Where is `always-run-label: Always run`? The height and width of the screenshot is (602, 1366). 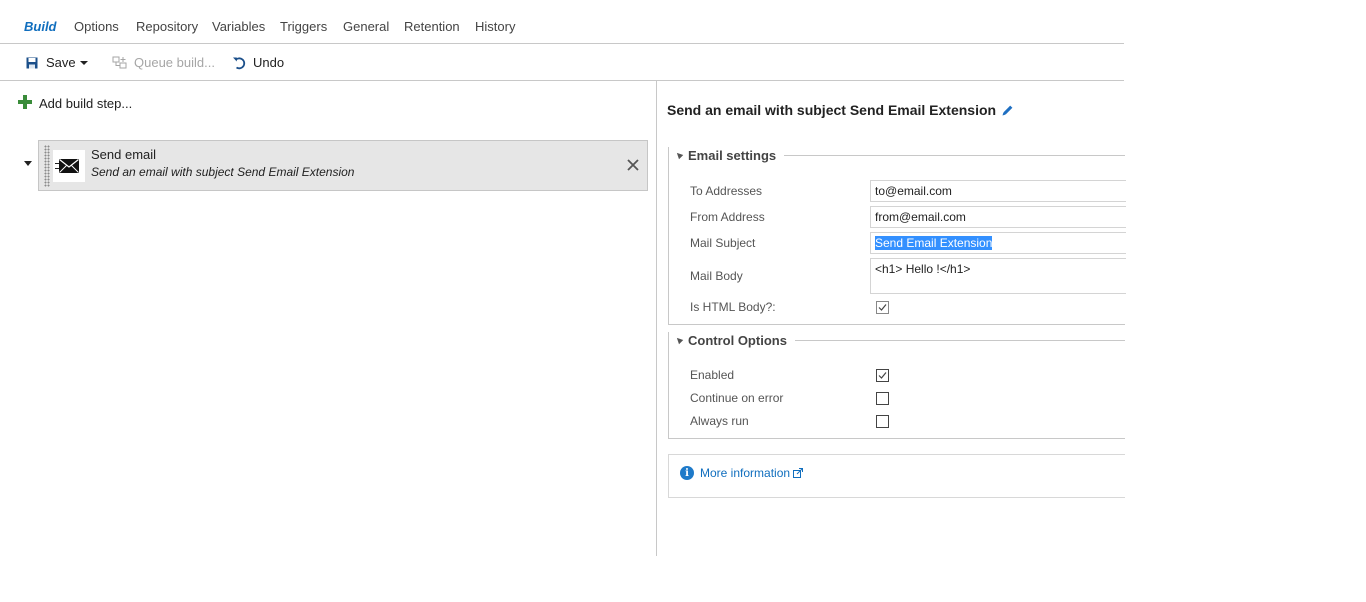
always-run-label: Always run is located at coordinates (719, 421).